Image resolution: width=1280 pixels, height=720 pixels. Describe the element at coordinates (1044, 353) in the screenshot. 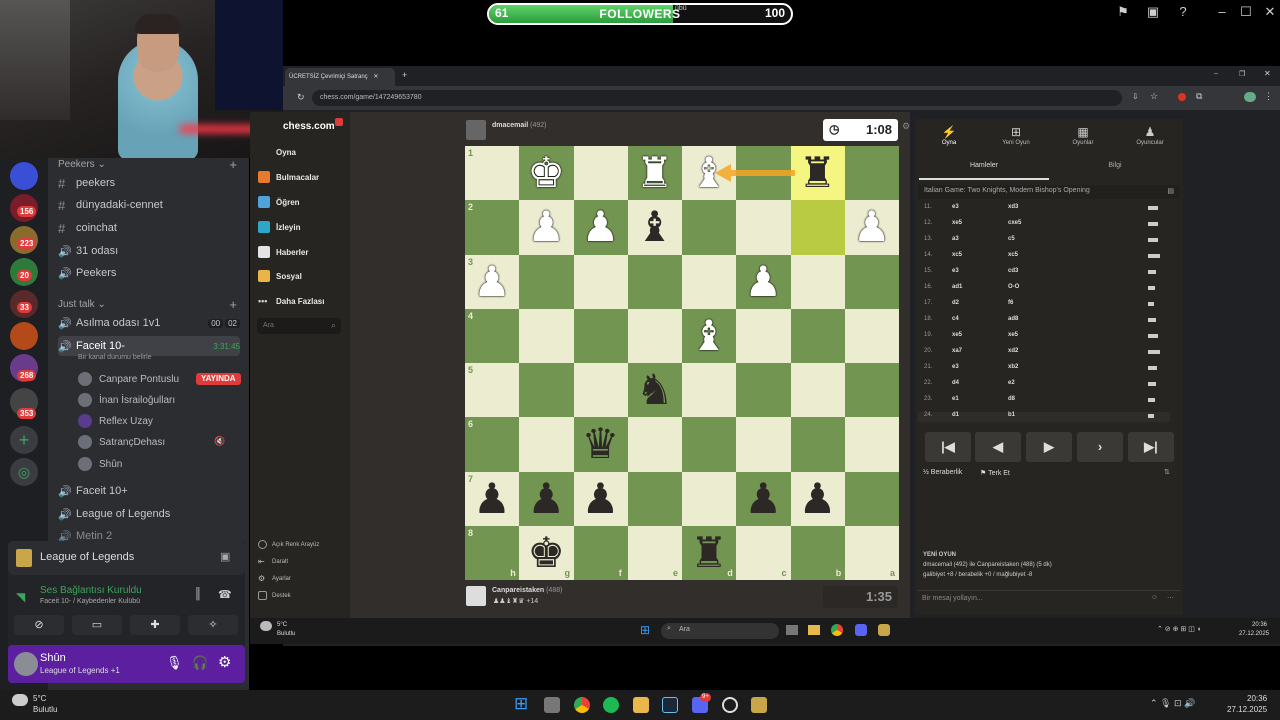

I see `move-row: 20. xa7 xd2` at that location.